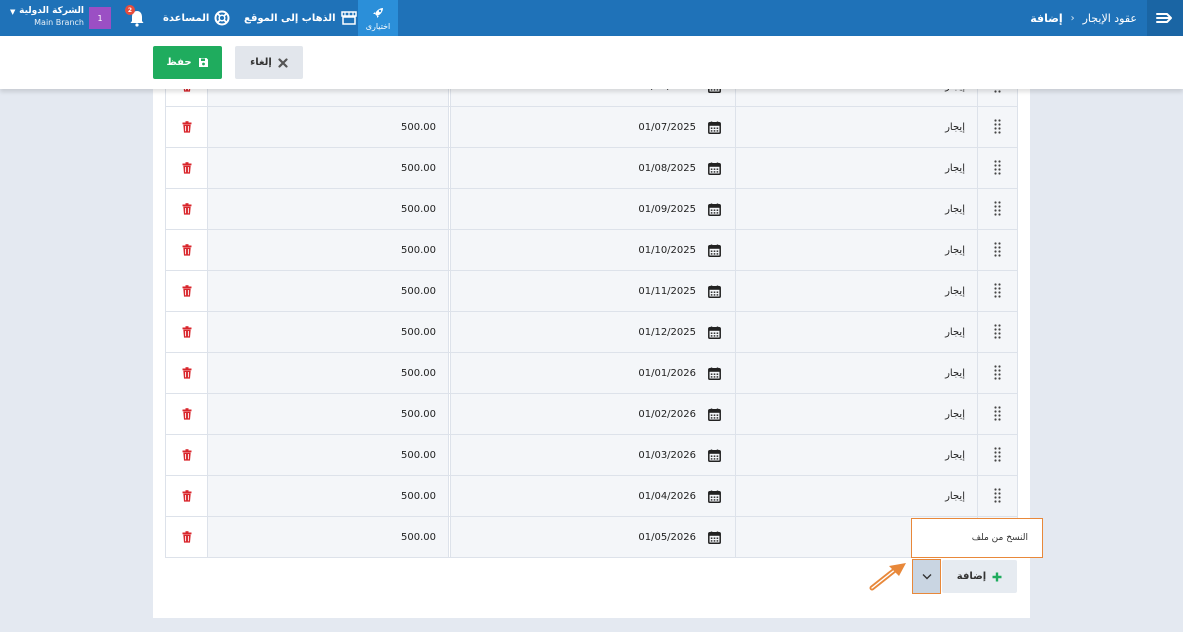 The image size is (1183, 632). I want to click on plus-icon, so click(997, 576).